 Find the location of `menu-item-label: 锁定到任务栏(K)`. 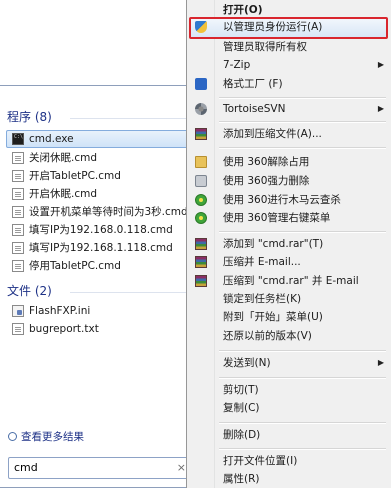

menu-item-label: 锁定到任务栏(K) is located at coordinates (262, 299).